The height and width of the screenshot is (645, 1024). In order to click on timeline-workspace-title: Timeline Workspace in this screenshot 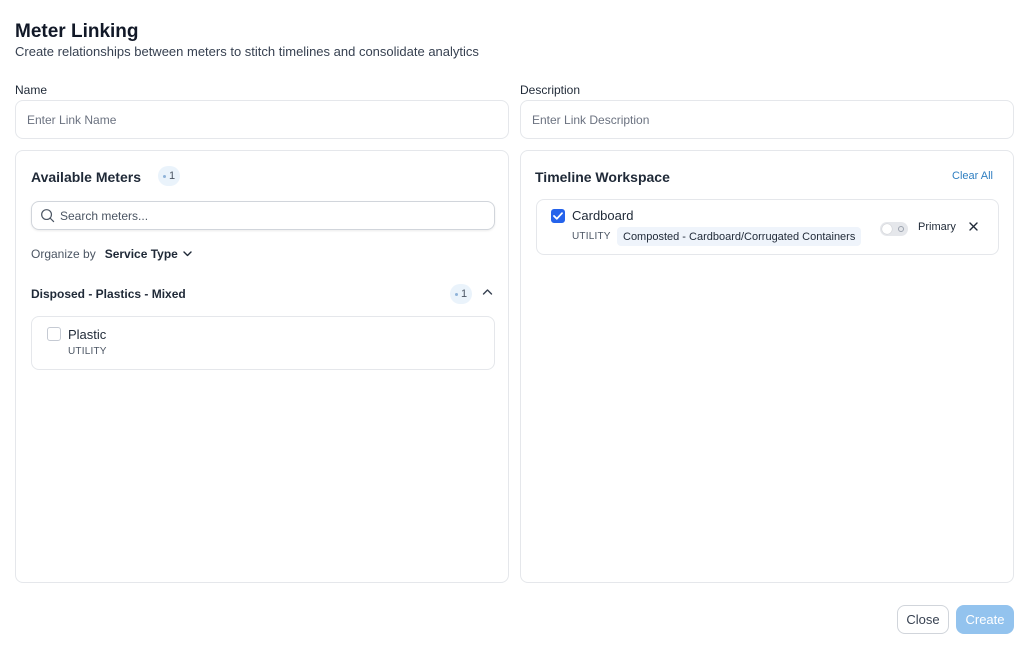, I will do `click(602, 177)`.